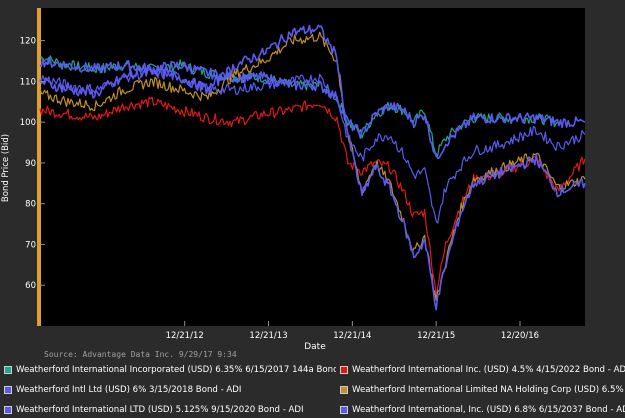 The height and width of the screenshot is (418, 625). I want to click on plot-left-accent, so click(39, 167).